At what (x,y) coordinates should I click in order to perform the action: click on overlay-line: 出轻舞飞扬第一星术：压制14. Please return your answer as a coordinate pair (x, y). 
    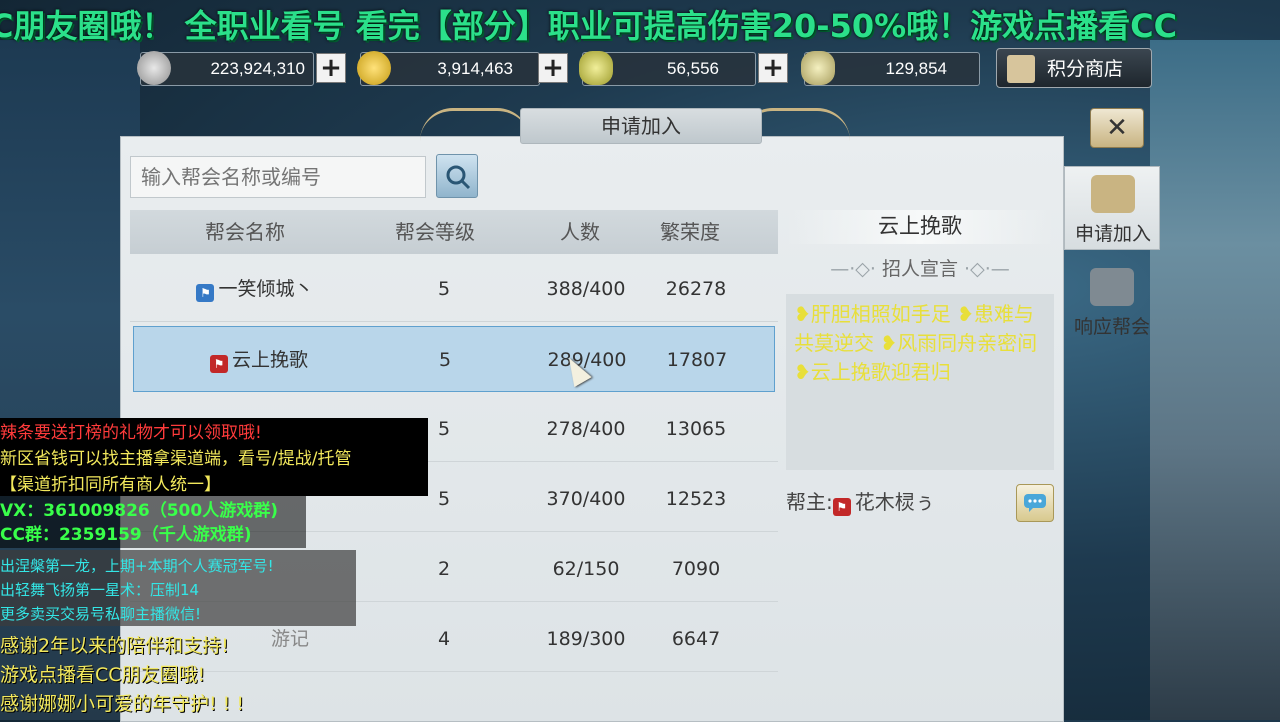
    Looking at the image, I should click on (100, 590).